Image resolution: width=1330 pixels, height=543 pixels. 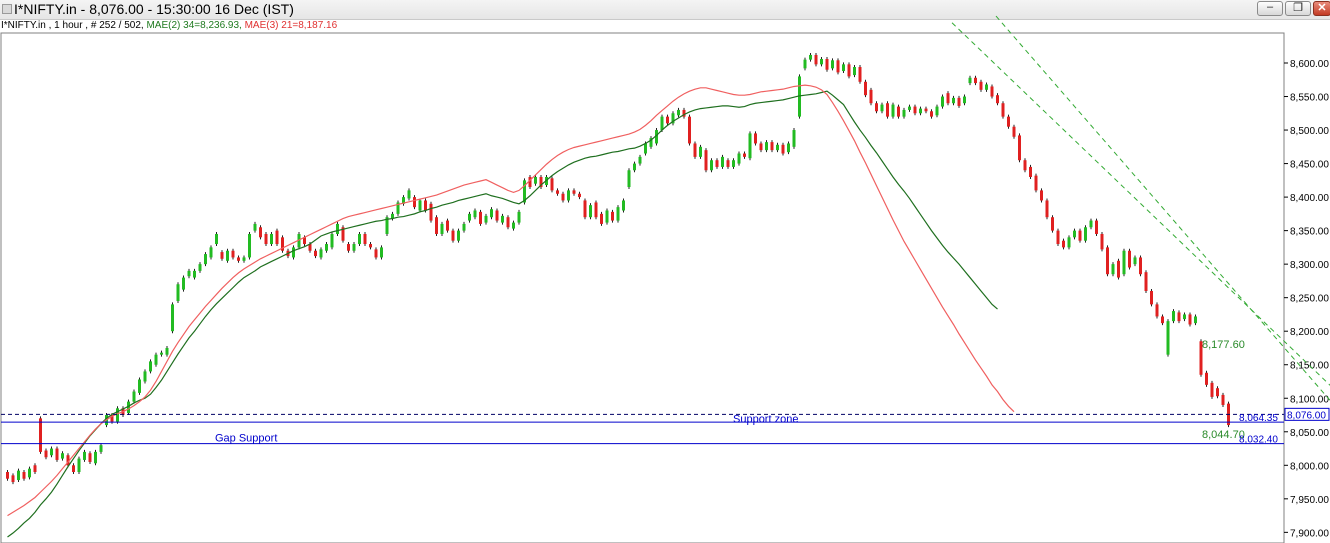 I want to click on y-tick-label: 8,300.00, so click(x=1309, y=265).